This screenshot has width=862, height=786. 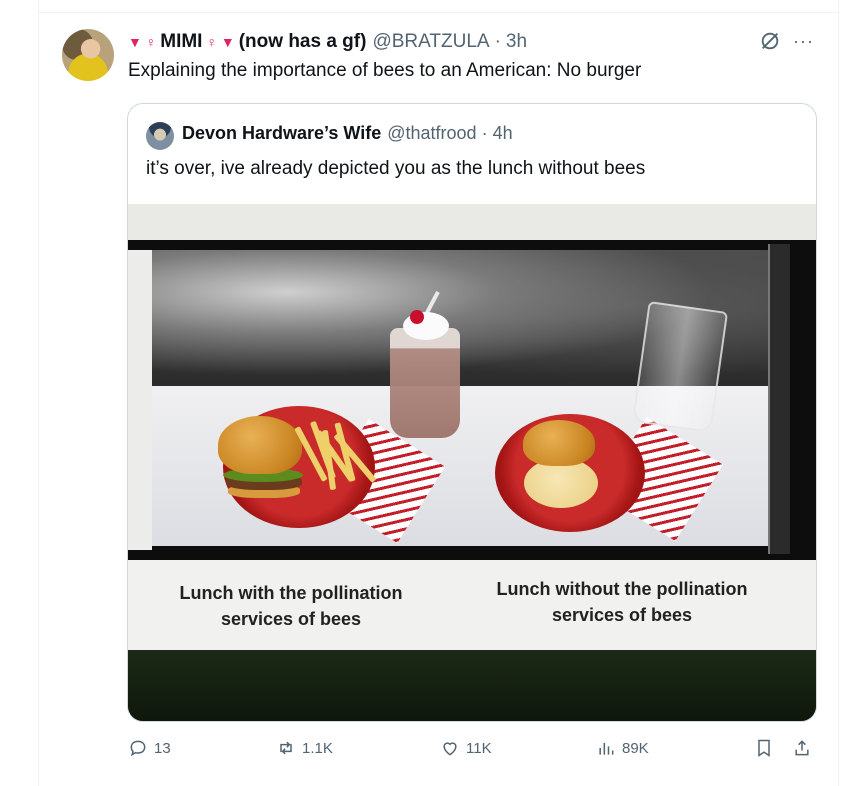 What do you see at coordinates (516, 42) in the screenshot?
I see `post-time: 3h` at bounding box center [516, 42].